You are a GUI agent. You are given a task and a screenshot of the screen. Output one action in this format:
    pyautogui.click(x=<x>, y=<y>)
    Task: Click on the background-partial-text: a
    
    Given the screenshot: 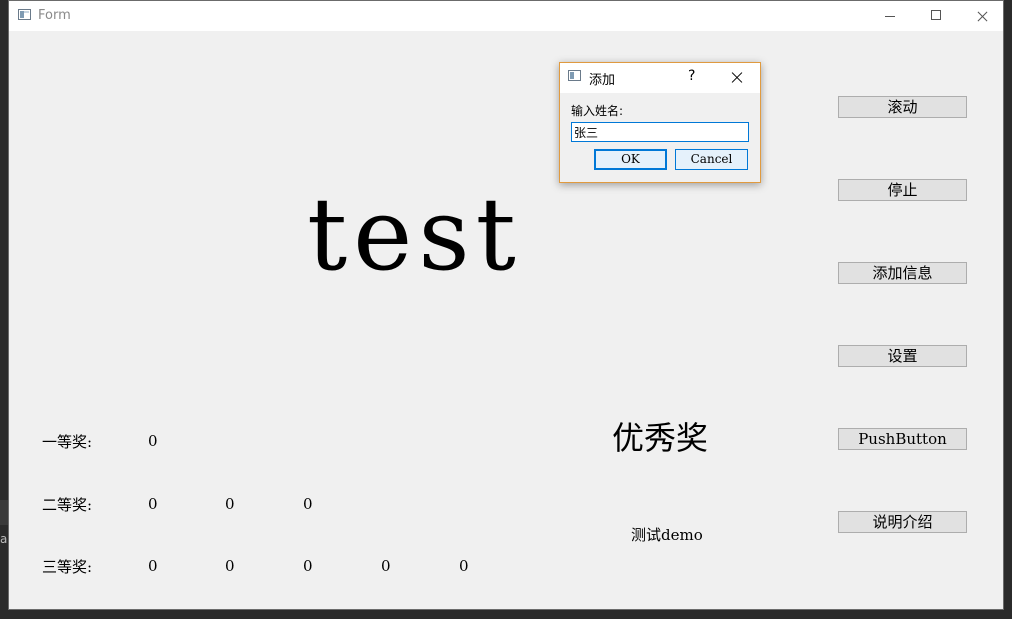 What is the action you would take?
    pyautogui.click(x=4, y=539)
    